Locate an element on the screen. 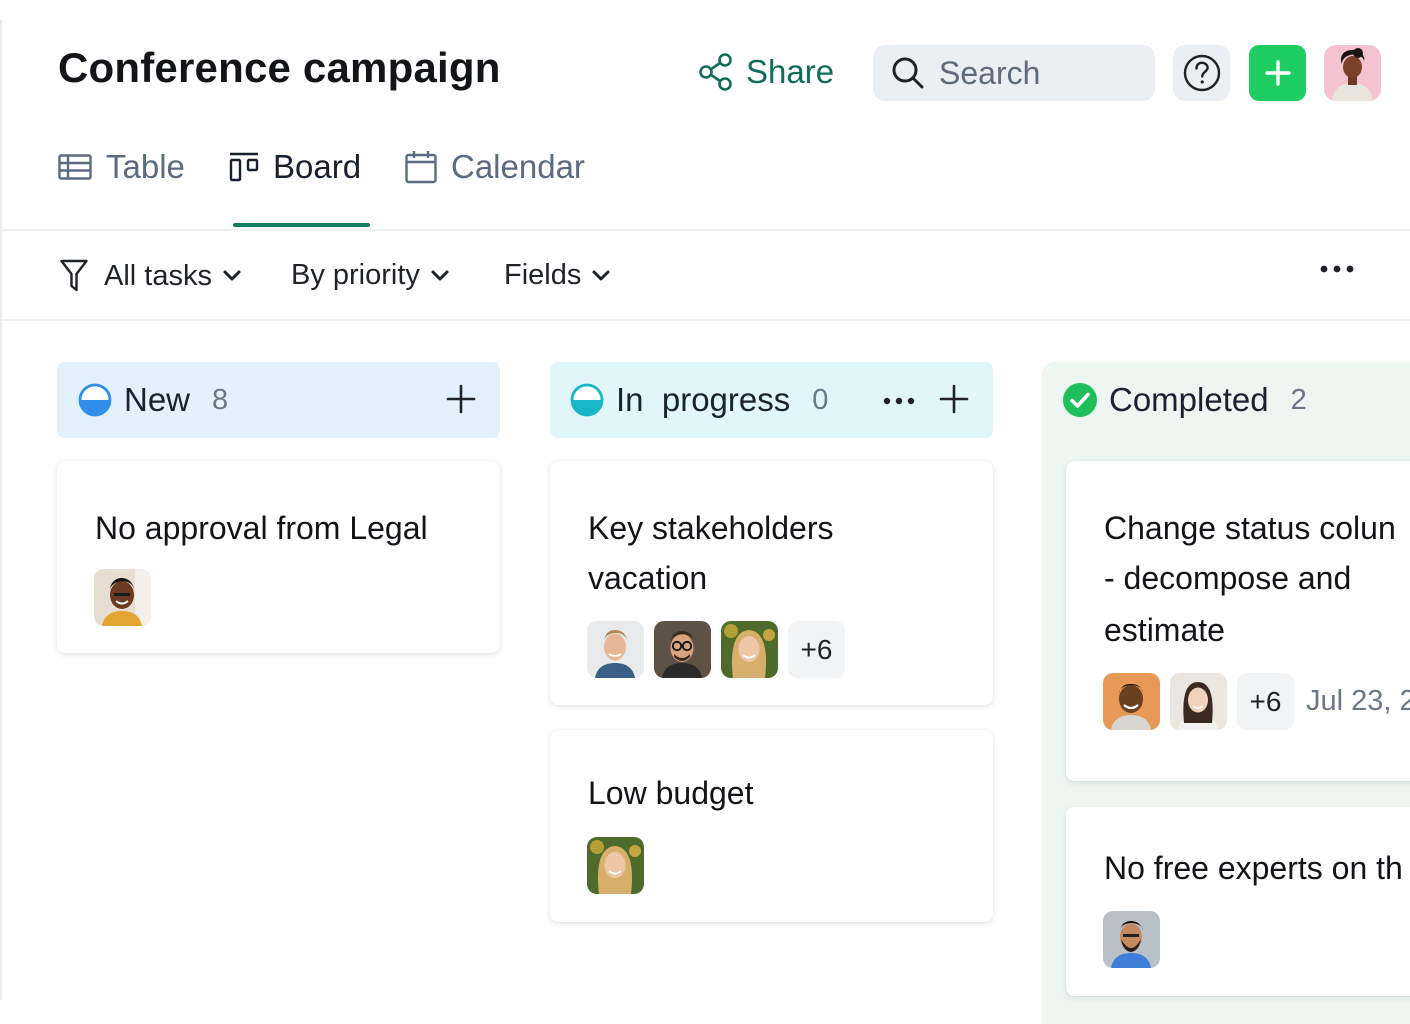 Image resolution: width=1410 pixels, height=1024 pixels. search-input is located at coordinates (1039, 73).